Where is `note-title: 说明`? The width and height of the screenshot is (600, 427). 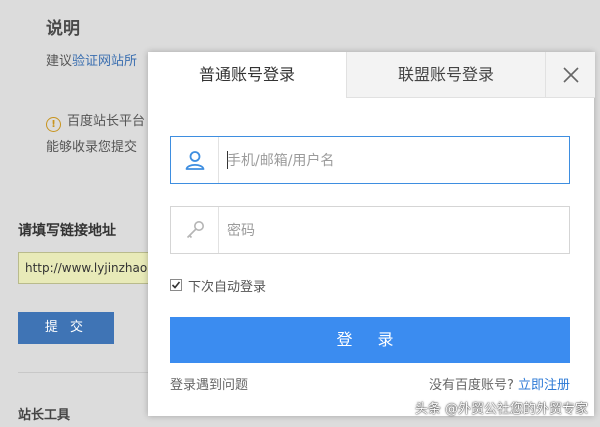 note-title: 说明 is located at coordinates (63, 29).